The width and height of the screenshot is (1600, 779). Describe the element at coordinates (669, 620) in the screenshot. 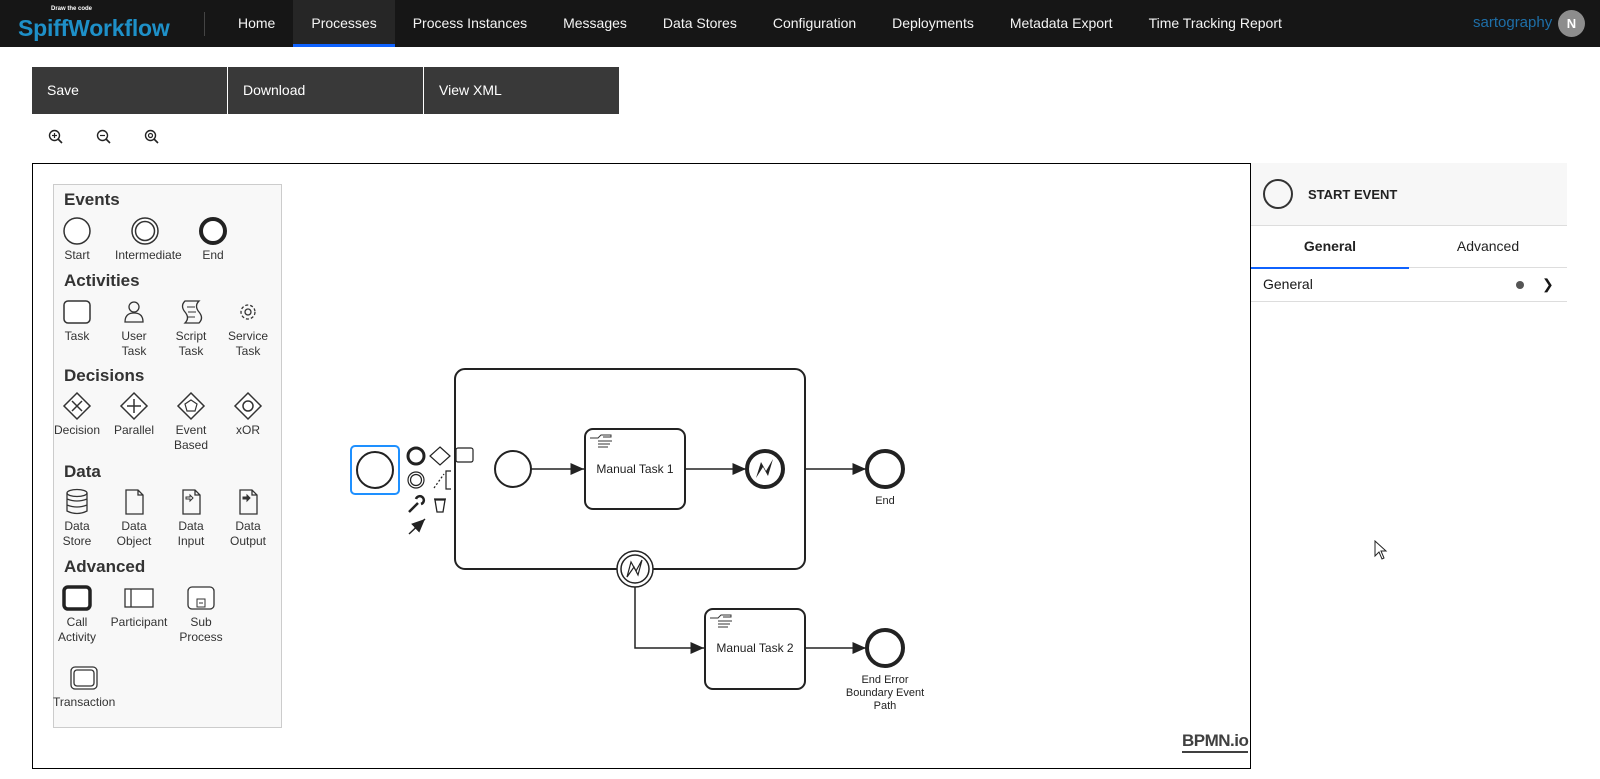

I see `sequence-flow` at that location.